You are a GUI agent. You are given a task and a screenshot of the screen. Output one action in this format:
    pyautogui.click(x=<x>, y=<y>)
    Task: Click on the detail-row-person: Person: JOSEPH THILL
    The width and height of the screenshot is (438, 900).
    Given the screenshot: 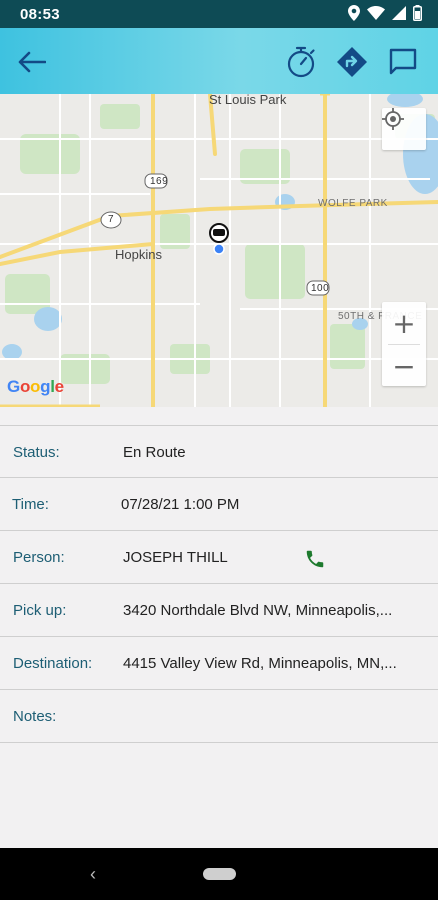 What is the action you would take?
    pyautogui.click(x=219, y=557)
    